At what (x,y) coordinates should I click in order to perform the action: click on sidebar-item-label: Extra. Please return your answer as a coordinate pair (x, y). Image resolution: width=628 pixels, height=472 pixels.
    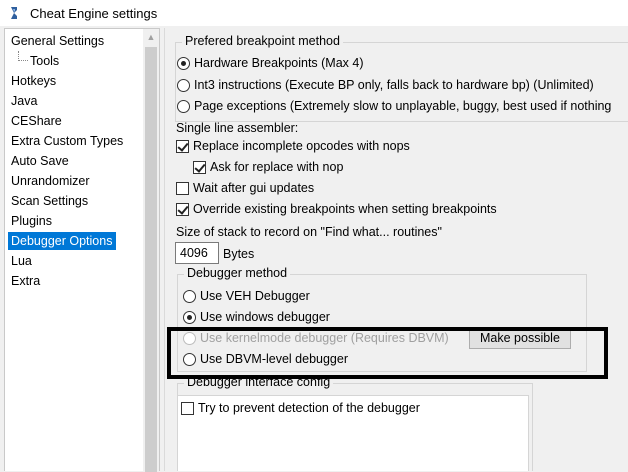
    Looking at the image, I should click on (26, 281).